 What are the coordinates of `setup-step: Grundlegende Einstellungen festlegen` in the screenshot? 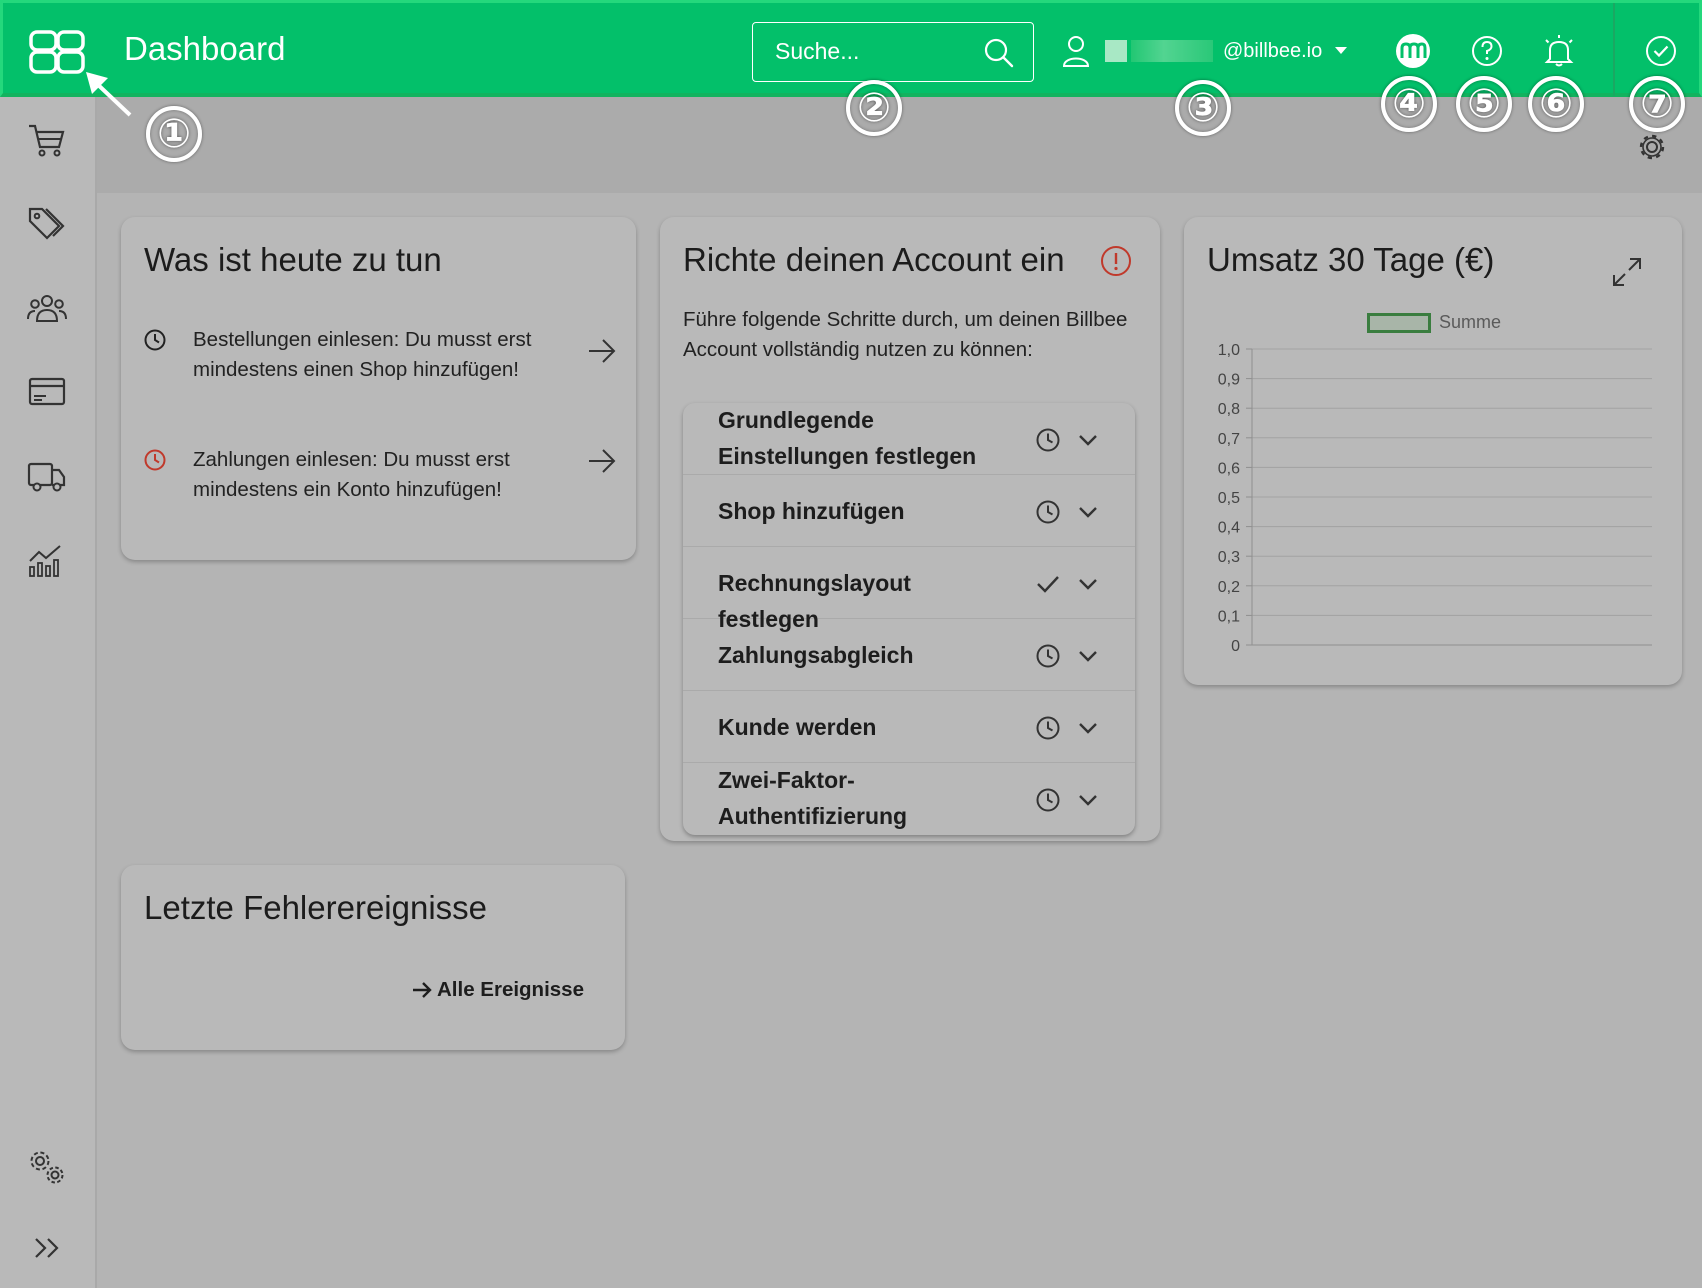 It's located at (909, 439).